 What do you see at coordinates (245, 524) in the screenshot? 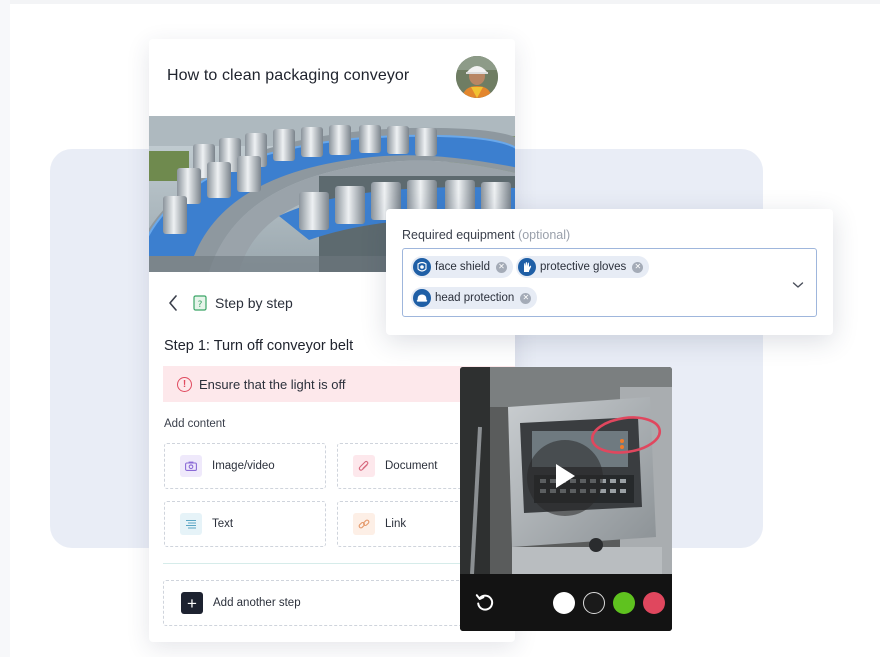
I see `add-text-button: Text` at bounding box center [245, 524].